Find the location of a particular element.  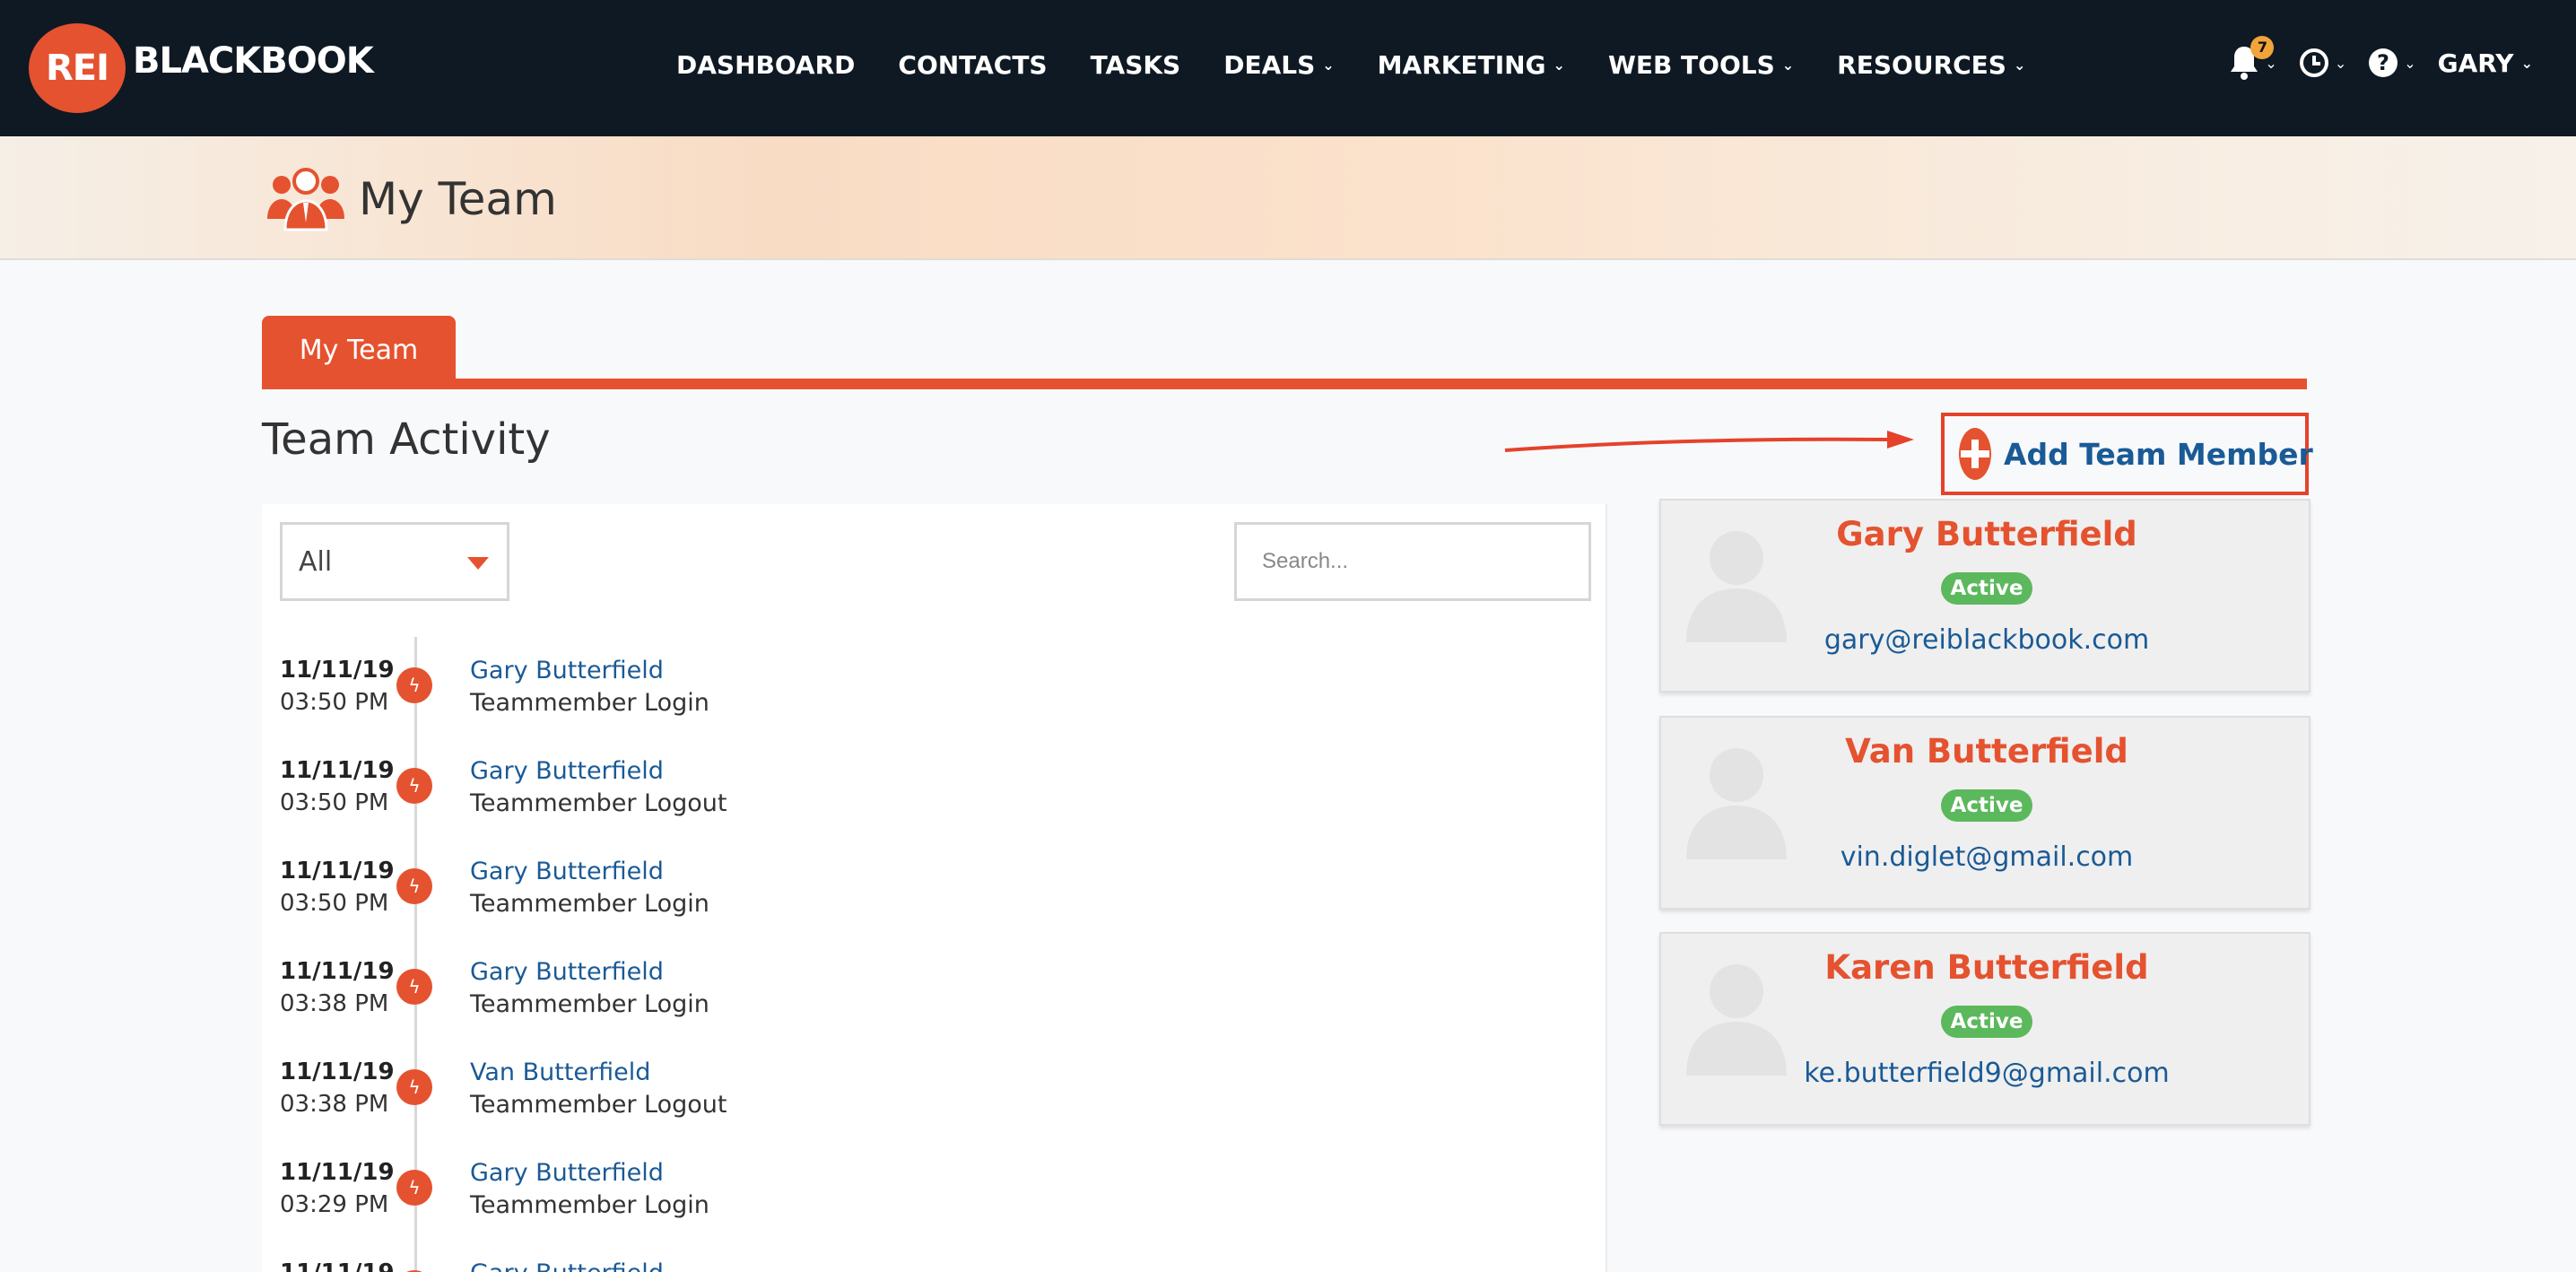

nav-contacts: CONTACTS is located at coordinates (972, 65).